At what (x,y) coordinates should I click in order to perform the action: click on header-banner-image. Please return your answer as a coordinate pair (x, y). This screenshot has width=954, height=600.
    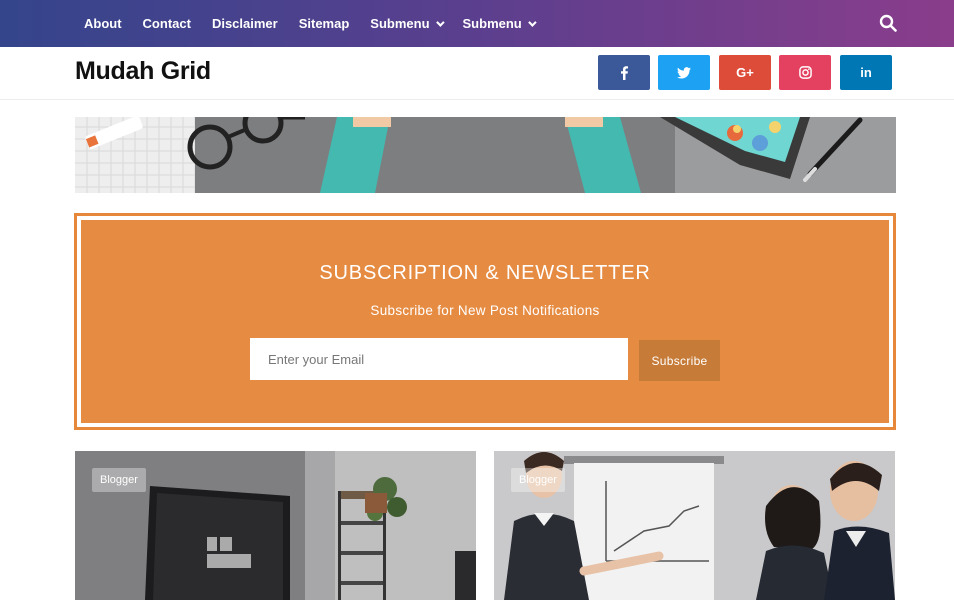
    Looking at the image, I should click on (485, 155).